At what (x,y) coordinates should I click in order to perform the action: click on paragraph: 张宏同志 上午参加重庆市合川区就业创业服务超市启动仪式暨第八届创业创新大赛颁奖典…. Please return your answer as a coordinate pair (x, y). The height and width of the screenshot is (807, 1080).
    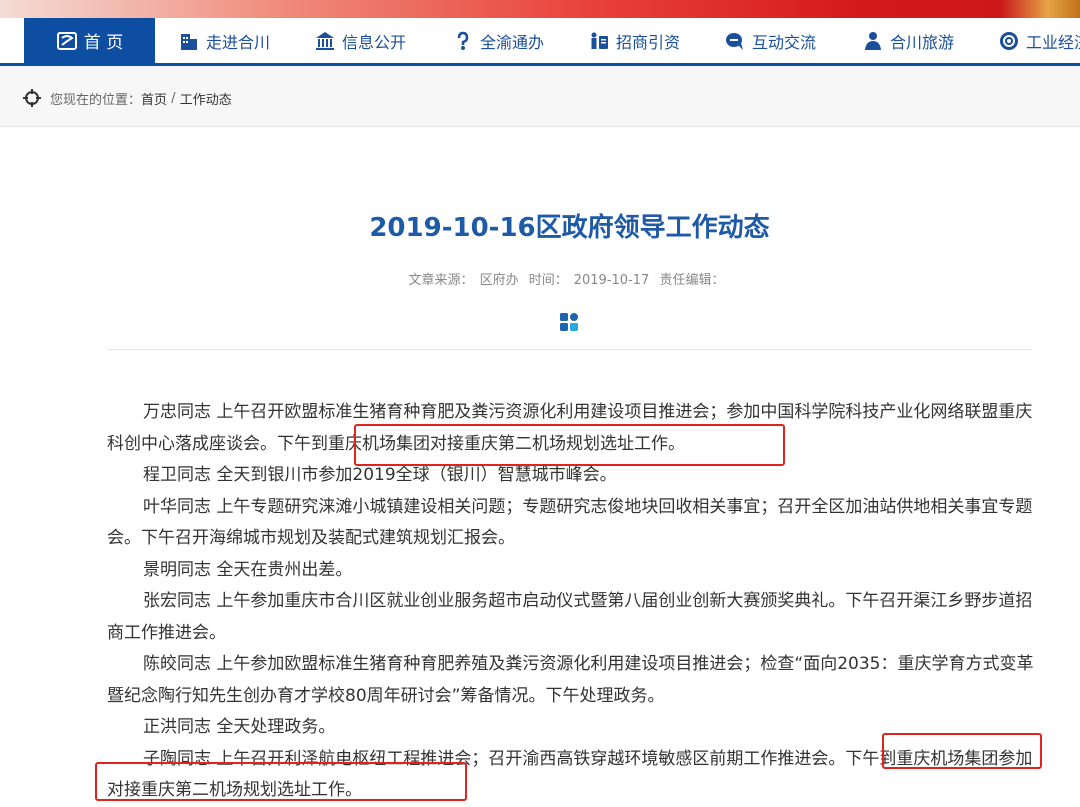
    Looking at the image, I should click on (570, 617).